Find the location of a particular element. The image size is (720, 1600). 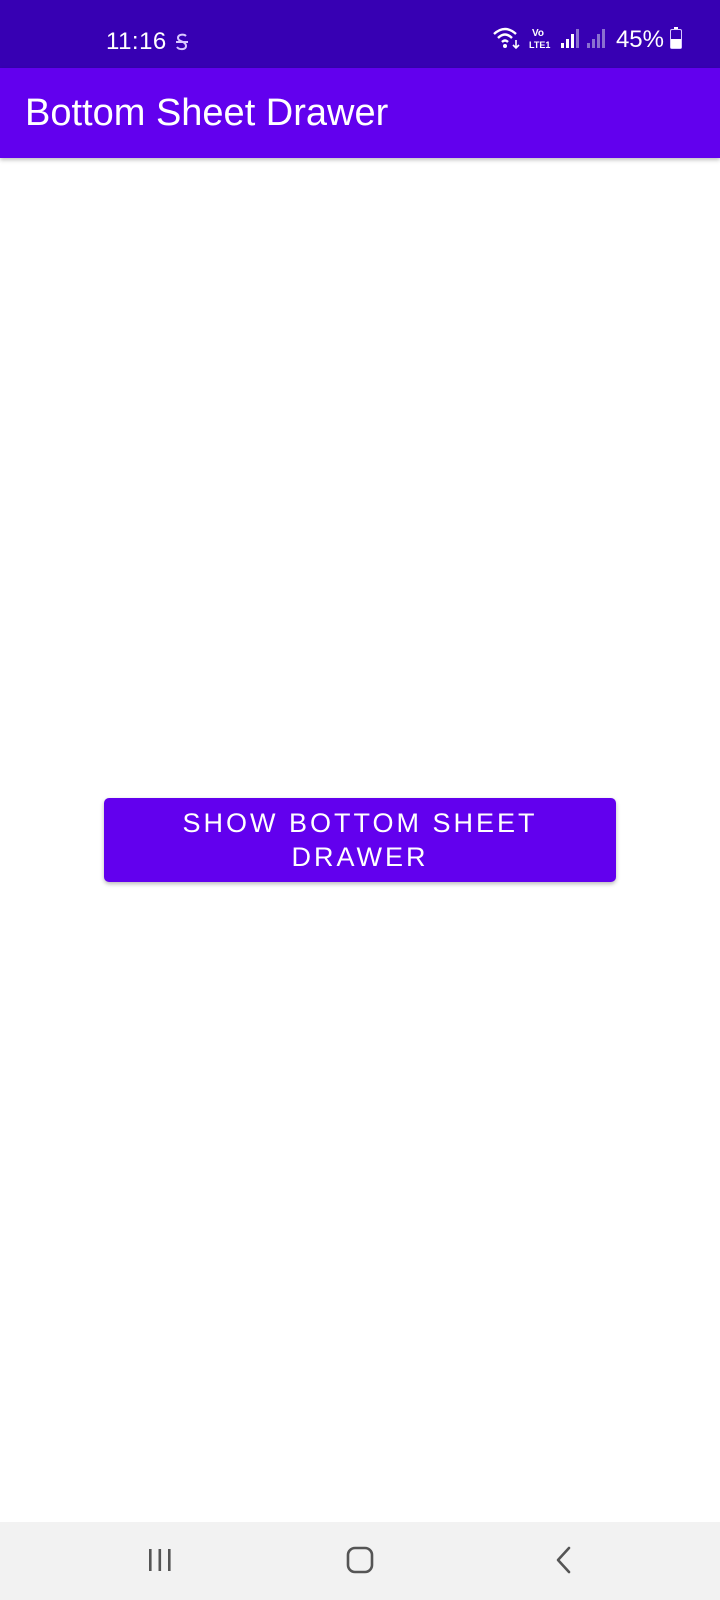

svg-text: Vo is located at coordinates (538, 33).